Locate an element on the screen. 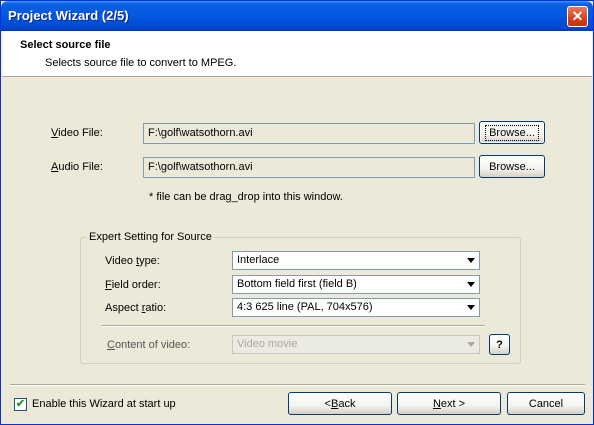  enable-wizard-label: Enable this Wizard at start up is located at coordinates (104, 404).